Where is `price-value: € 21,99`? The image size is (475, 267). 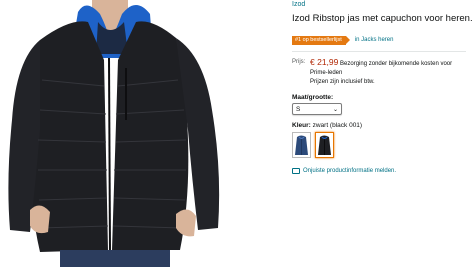
price-value: € 21,99 is located at coordinates (324, 62).